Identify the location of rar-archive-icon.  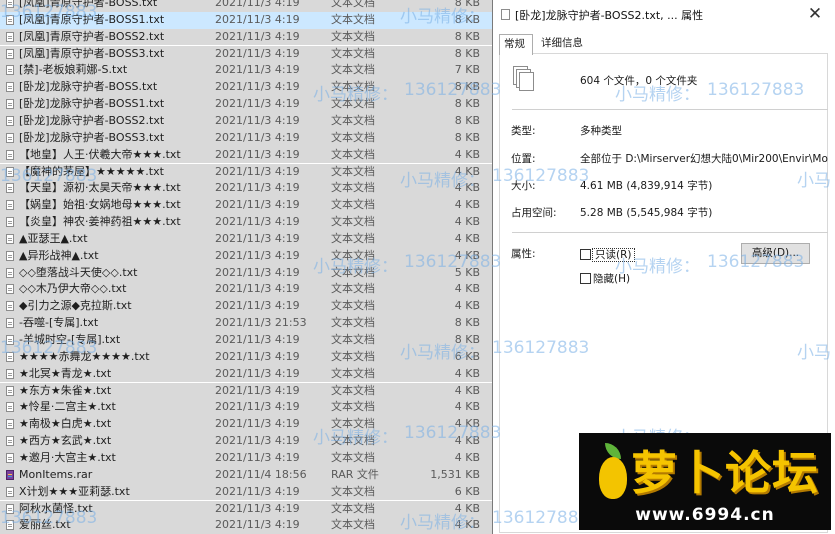
(10, 474).